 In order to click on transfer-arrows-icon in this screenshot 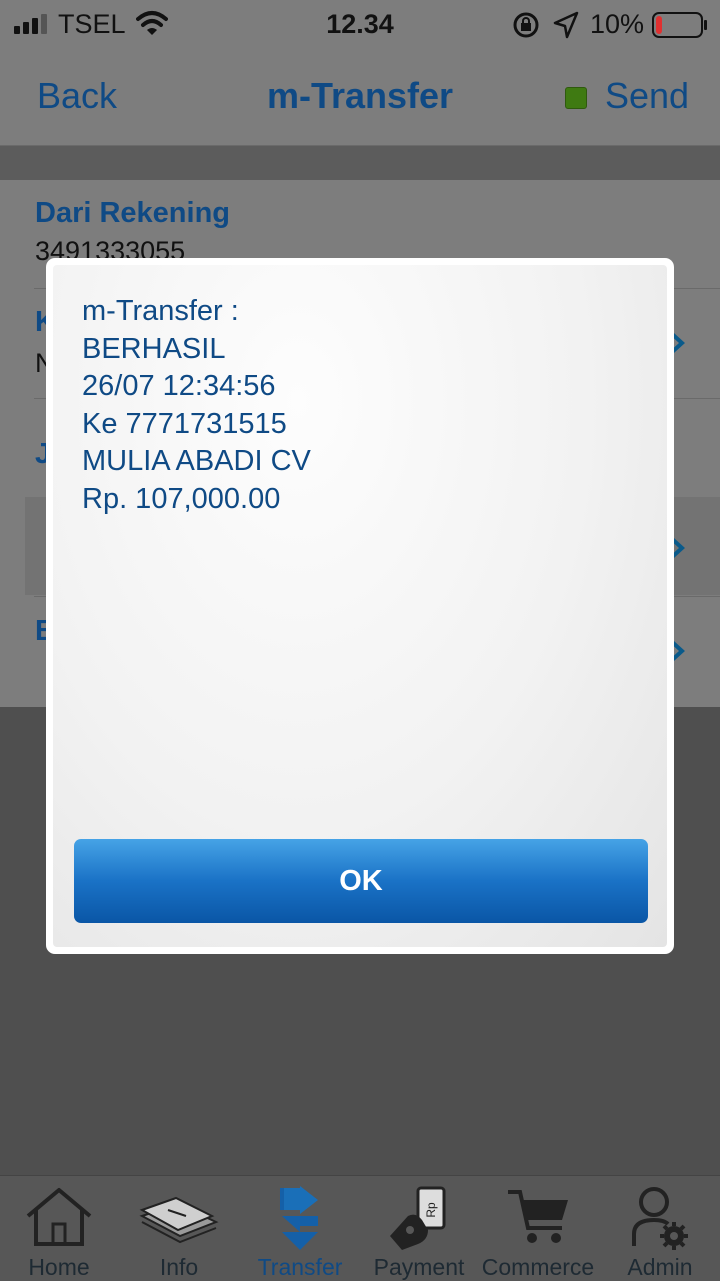, I will do `click(299, 1218)`.